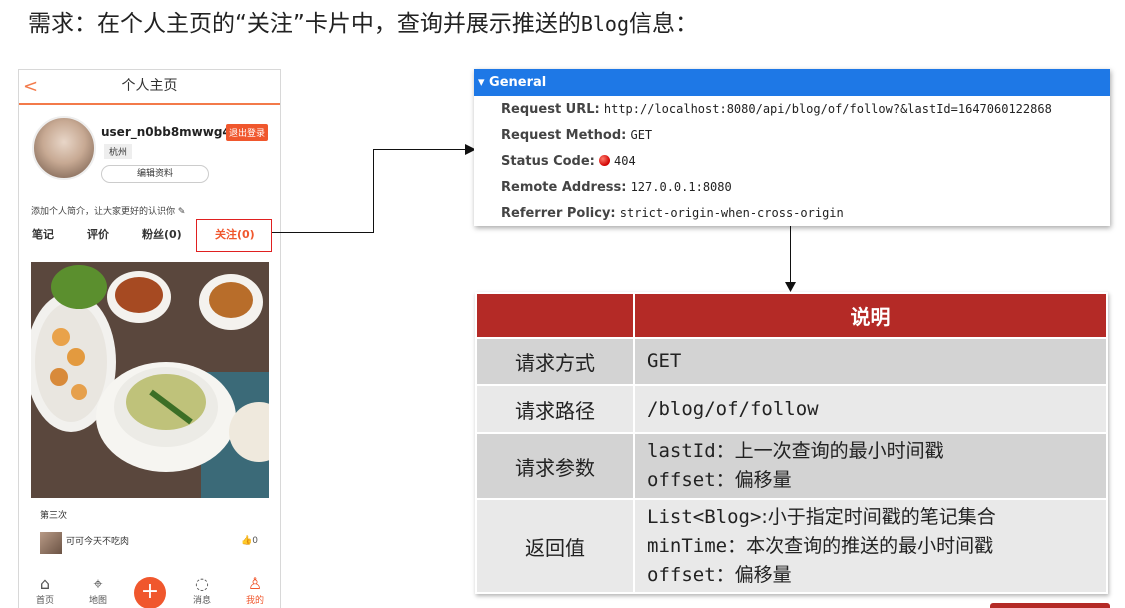 This screenshot has height=608, width=1125. I want to click on nav-home: ⌂ 首页, so click(45, 590).